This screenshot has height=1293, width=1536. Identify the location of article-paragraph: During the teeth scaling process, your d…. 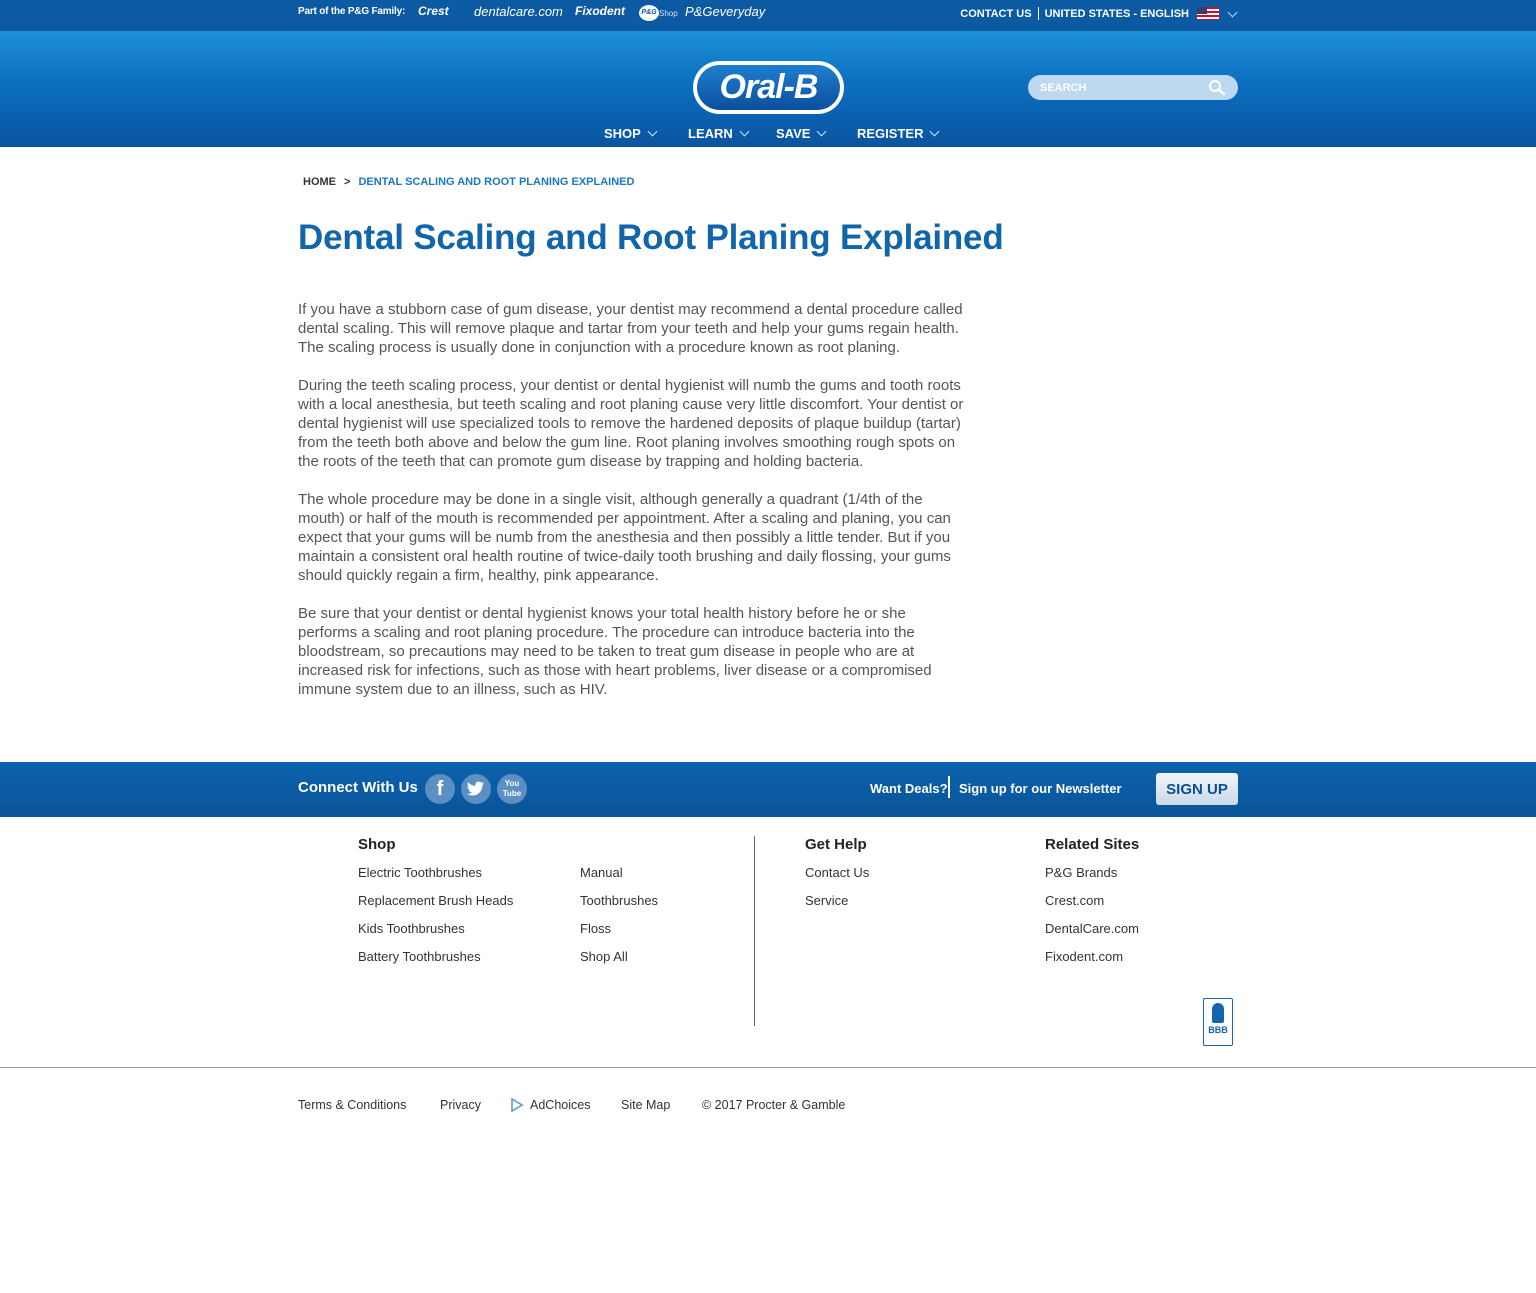
(631, 423).